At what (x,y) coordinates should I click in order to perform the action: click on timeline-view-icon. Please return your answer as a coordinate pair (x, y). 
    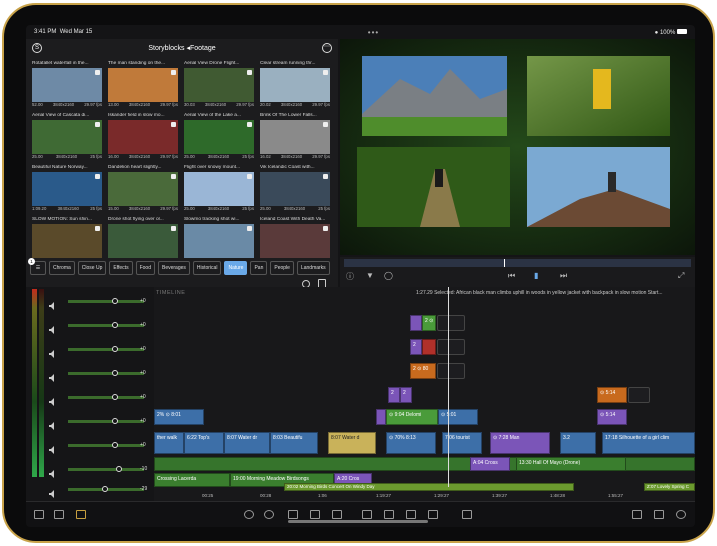
    Looking at the image, I should click on (81, 514).